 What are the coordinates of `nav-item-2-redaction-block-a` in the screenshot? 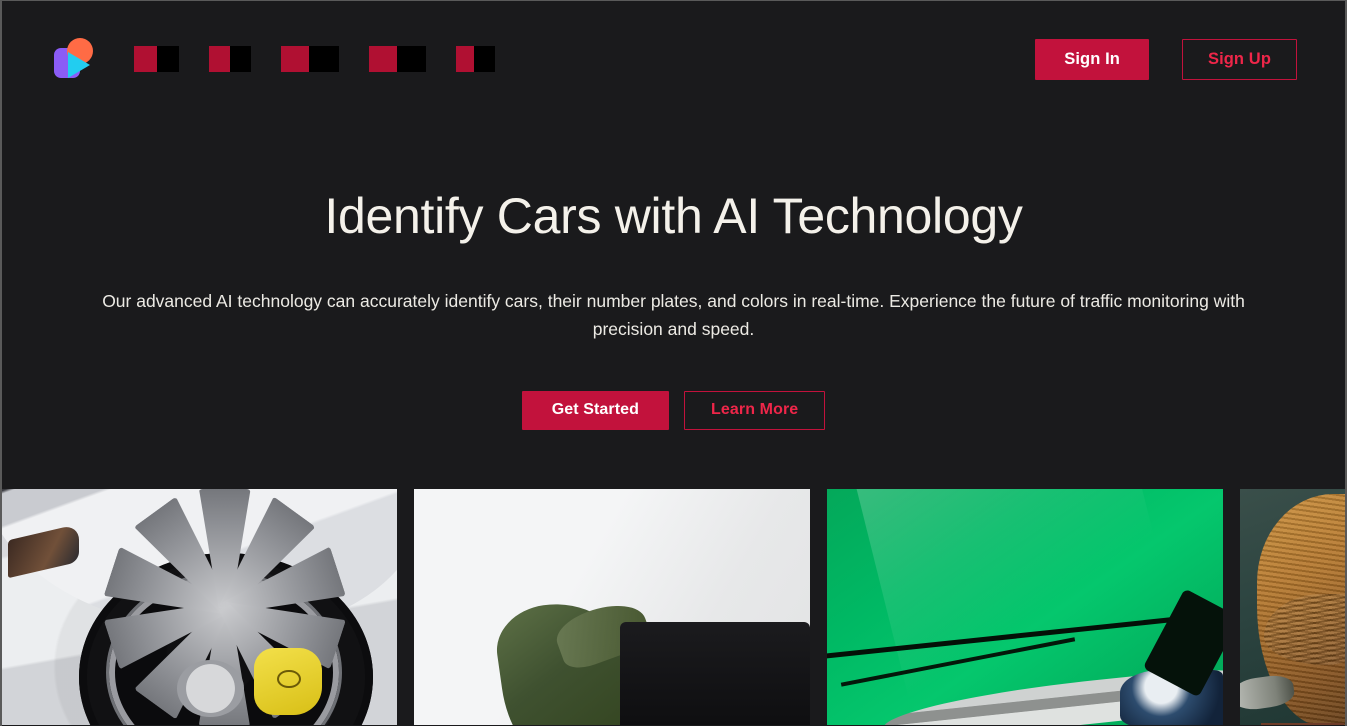 It's located at (219, 59).